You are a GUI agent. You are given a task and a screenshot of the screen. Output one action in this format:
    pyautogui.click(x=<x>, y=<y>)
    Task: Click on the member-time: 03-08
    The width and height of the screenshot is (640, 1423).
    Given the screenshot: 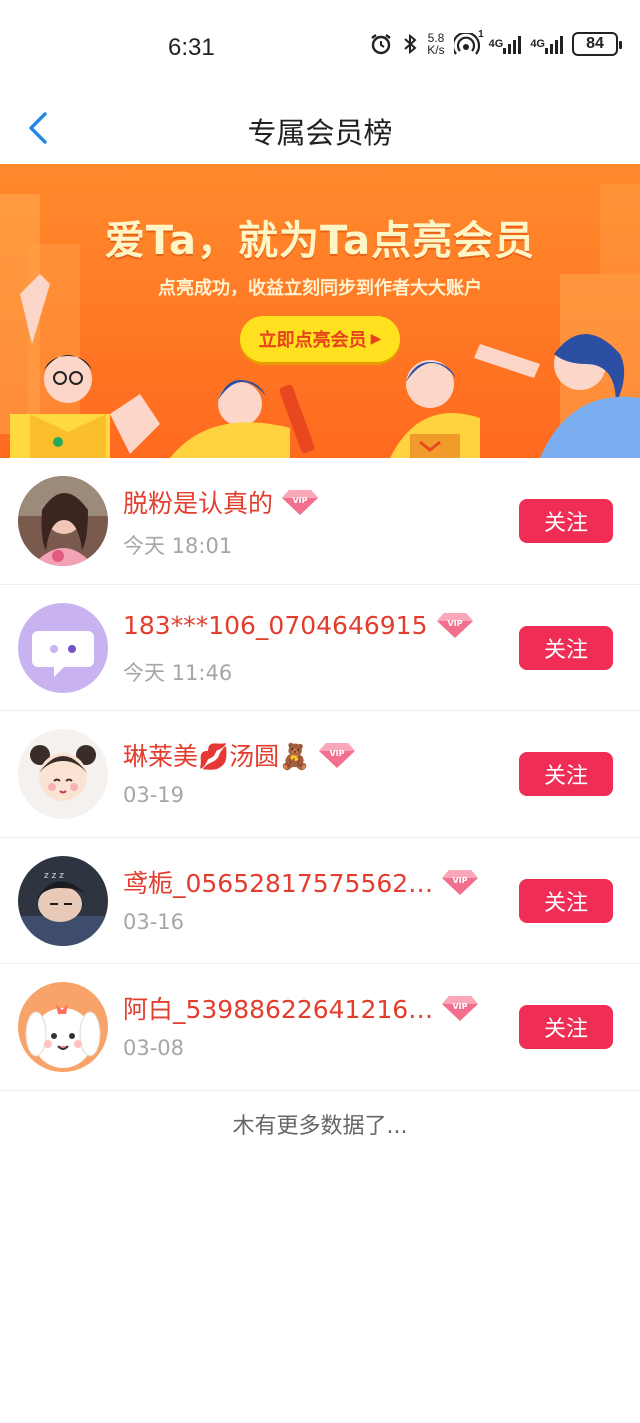 What is the action you would take?
    pyautogui.click(x=154, y=1048)
    